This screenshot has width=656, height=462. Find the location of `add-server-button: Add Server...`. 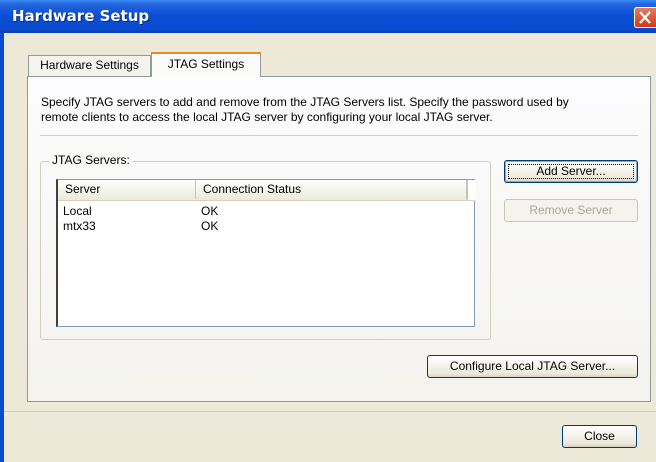

add-server-button: Add Server... is located at coordinates (571, 171).